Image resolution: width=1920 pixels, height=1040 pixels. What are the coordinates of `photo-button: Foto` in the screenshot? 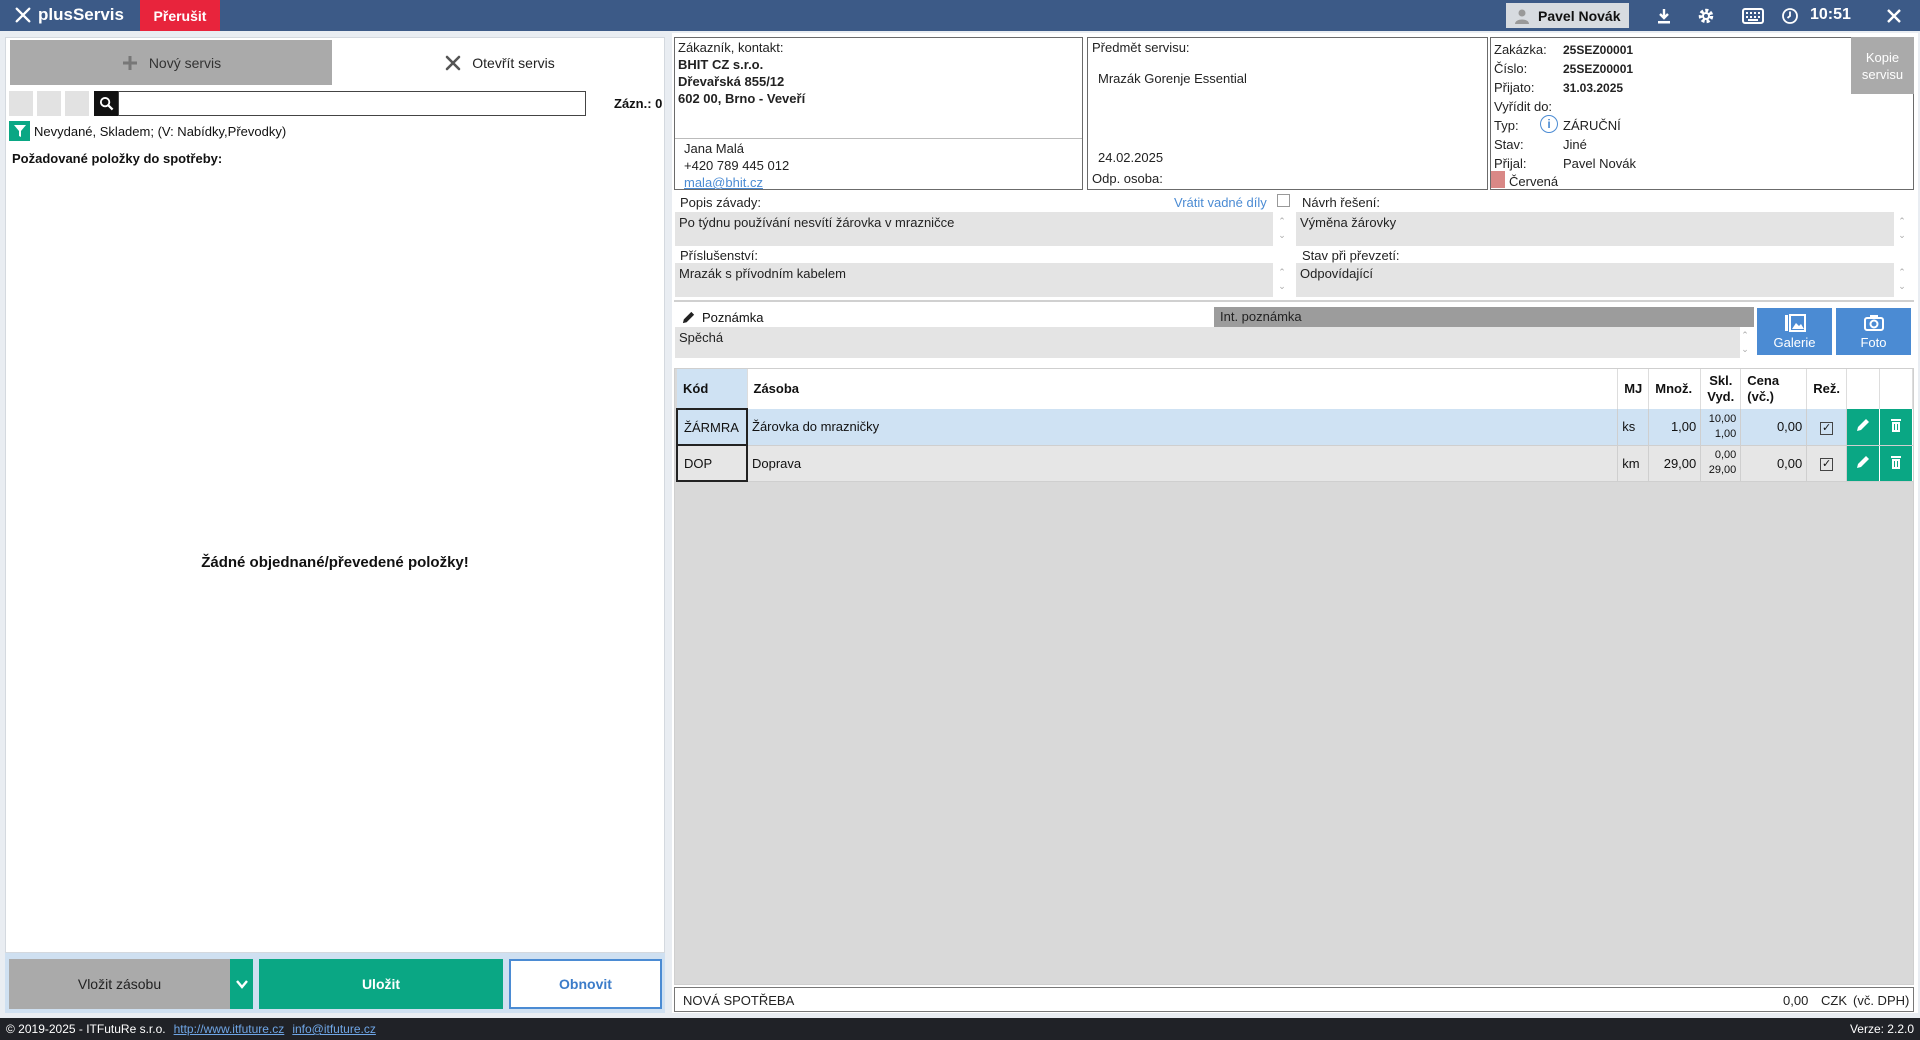 It's located at (1873, 331).